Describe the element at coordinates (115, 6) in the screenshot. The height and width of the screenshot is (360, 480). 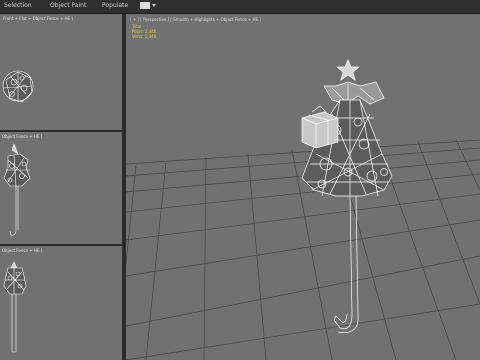
I see `menu-populate: Populate` at that location.